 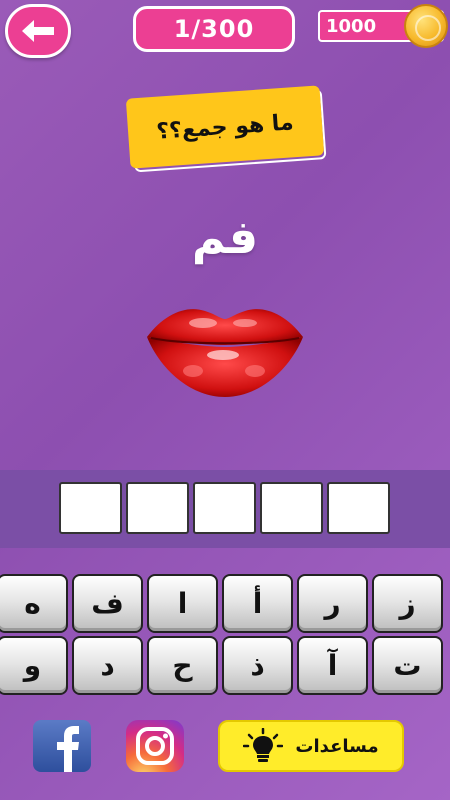 I want to click on keyboard-row-2: و د ح ذ آ ت, so click(x=225, y=665).